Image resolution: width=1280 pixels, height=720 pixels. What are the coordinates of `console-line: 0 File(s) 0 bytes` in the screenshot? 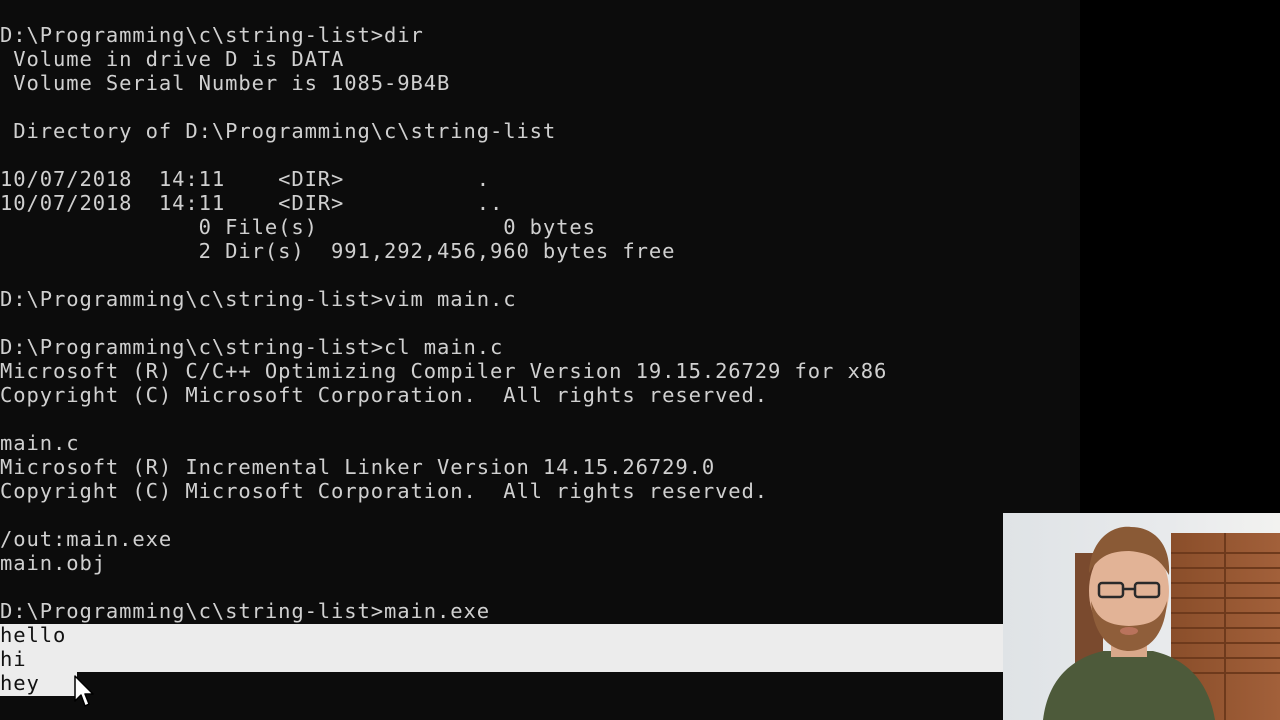 It's located at (298, 227).